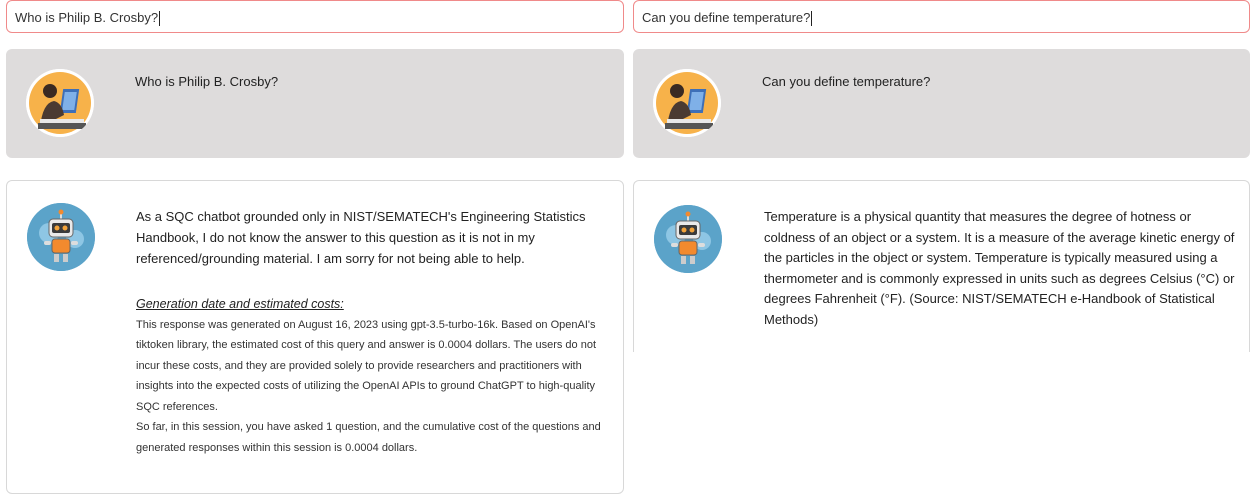 The image size is (1255, 495). What do you see at coordinates (726, 17) in the screenshot?
I see `question-input-value: Can you define temperature?` at bounding box center [726, 17].